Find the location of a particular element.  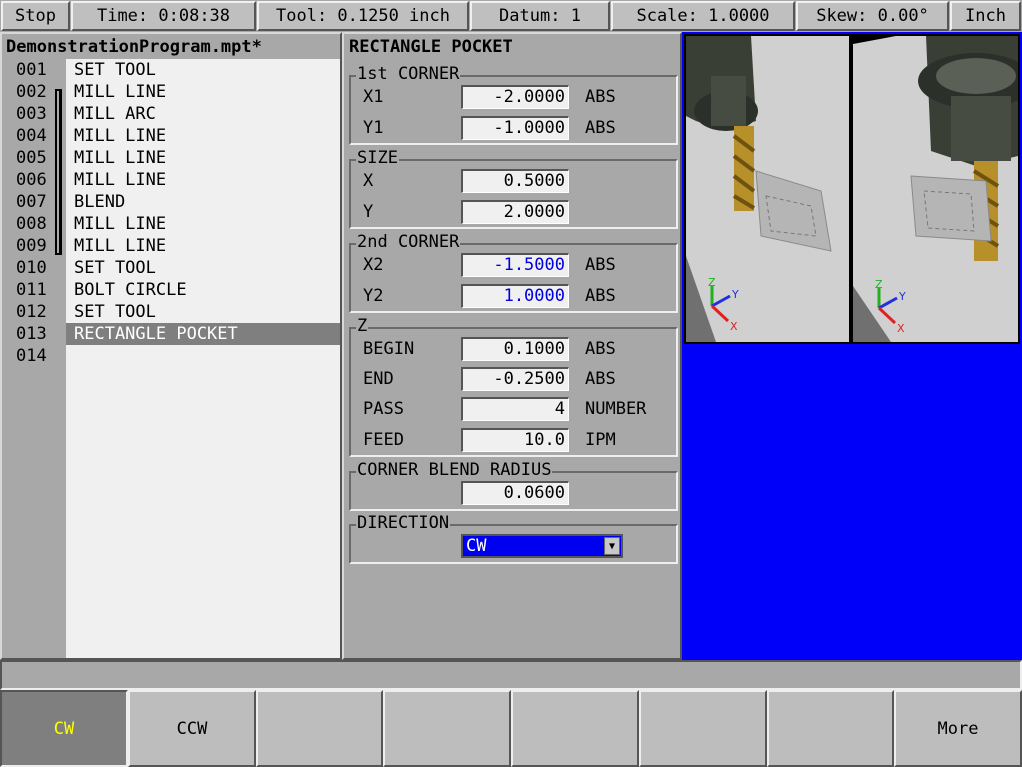

program-line: RECTANGLE POCKET is located at coordinates (203, 334).